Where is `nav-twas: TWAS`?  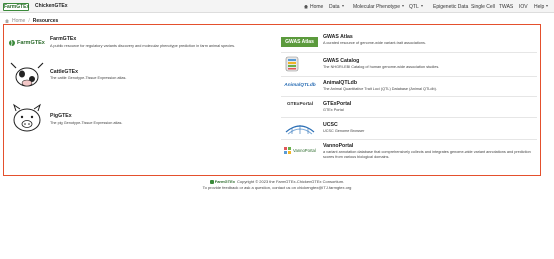 nav-twas: TWAS is located at coordinates (506, 7).